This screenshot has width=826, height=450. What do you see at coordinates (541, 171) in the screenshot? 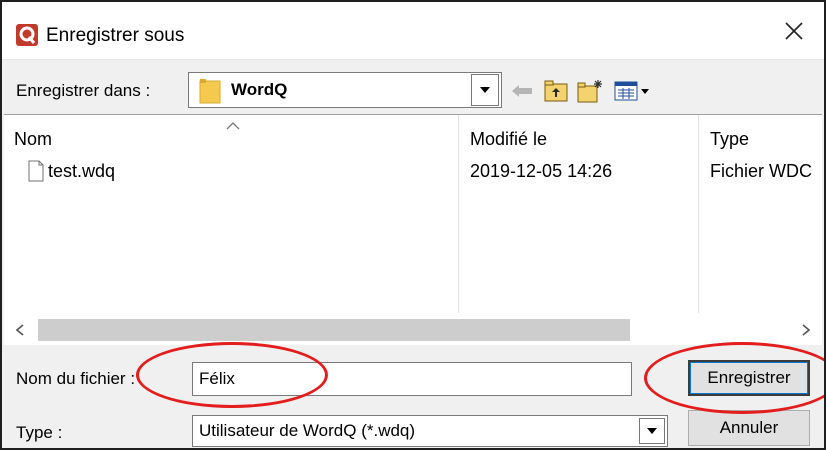
I see `file-row-modified: 2019-12-05 14:26` at bounding box center [541, 171].